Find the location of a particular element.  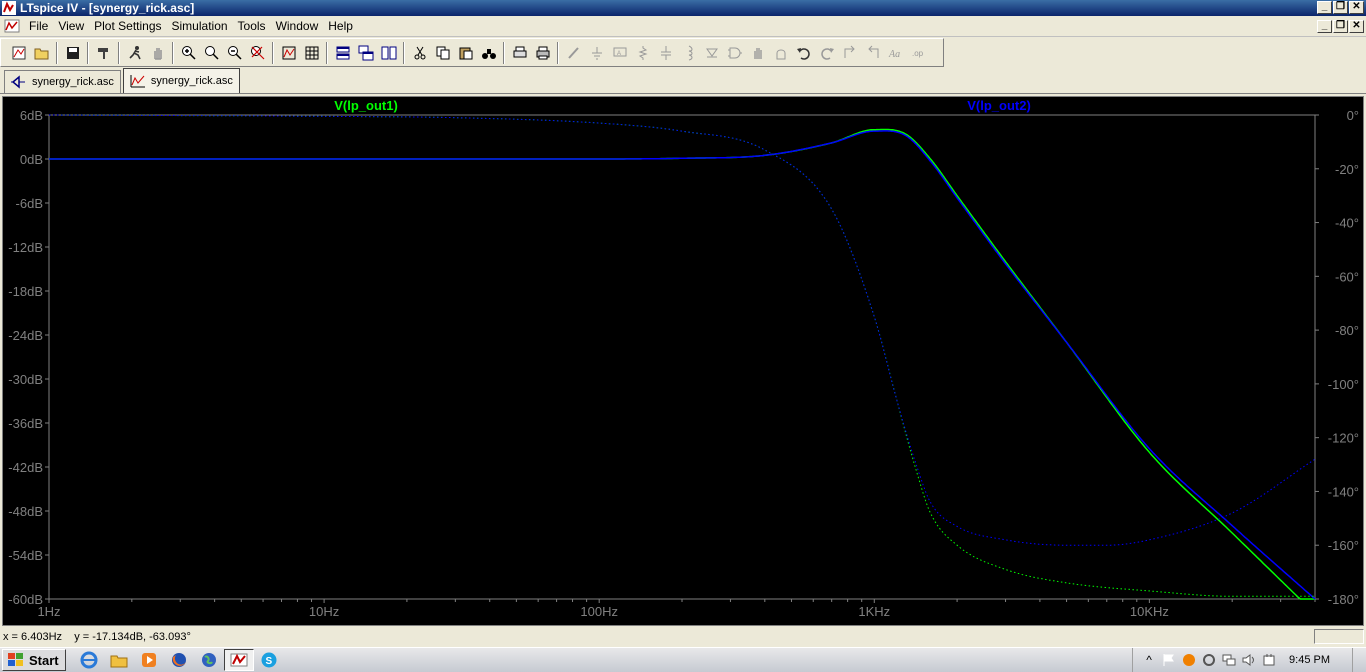

clock: 9:45 PM is located at coordinates (1309, 660).